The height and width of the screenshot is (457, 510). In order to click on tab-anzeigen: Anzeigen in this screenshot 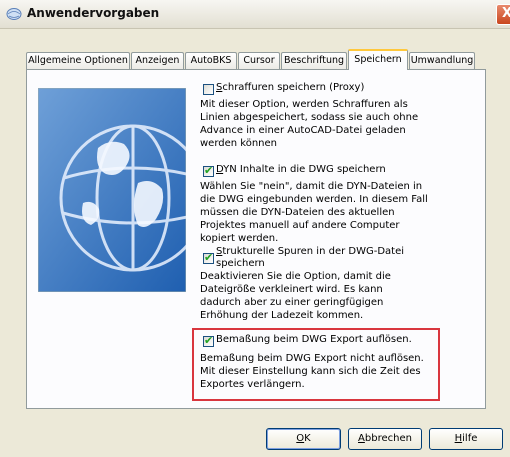, I will do `click(157, 60)`.